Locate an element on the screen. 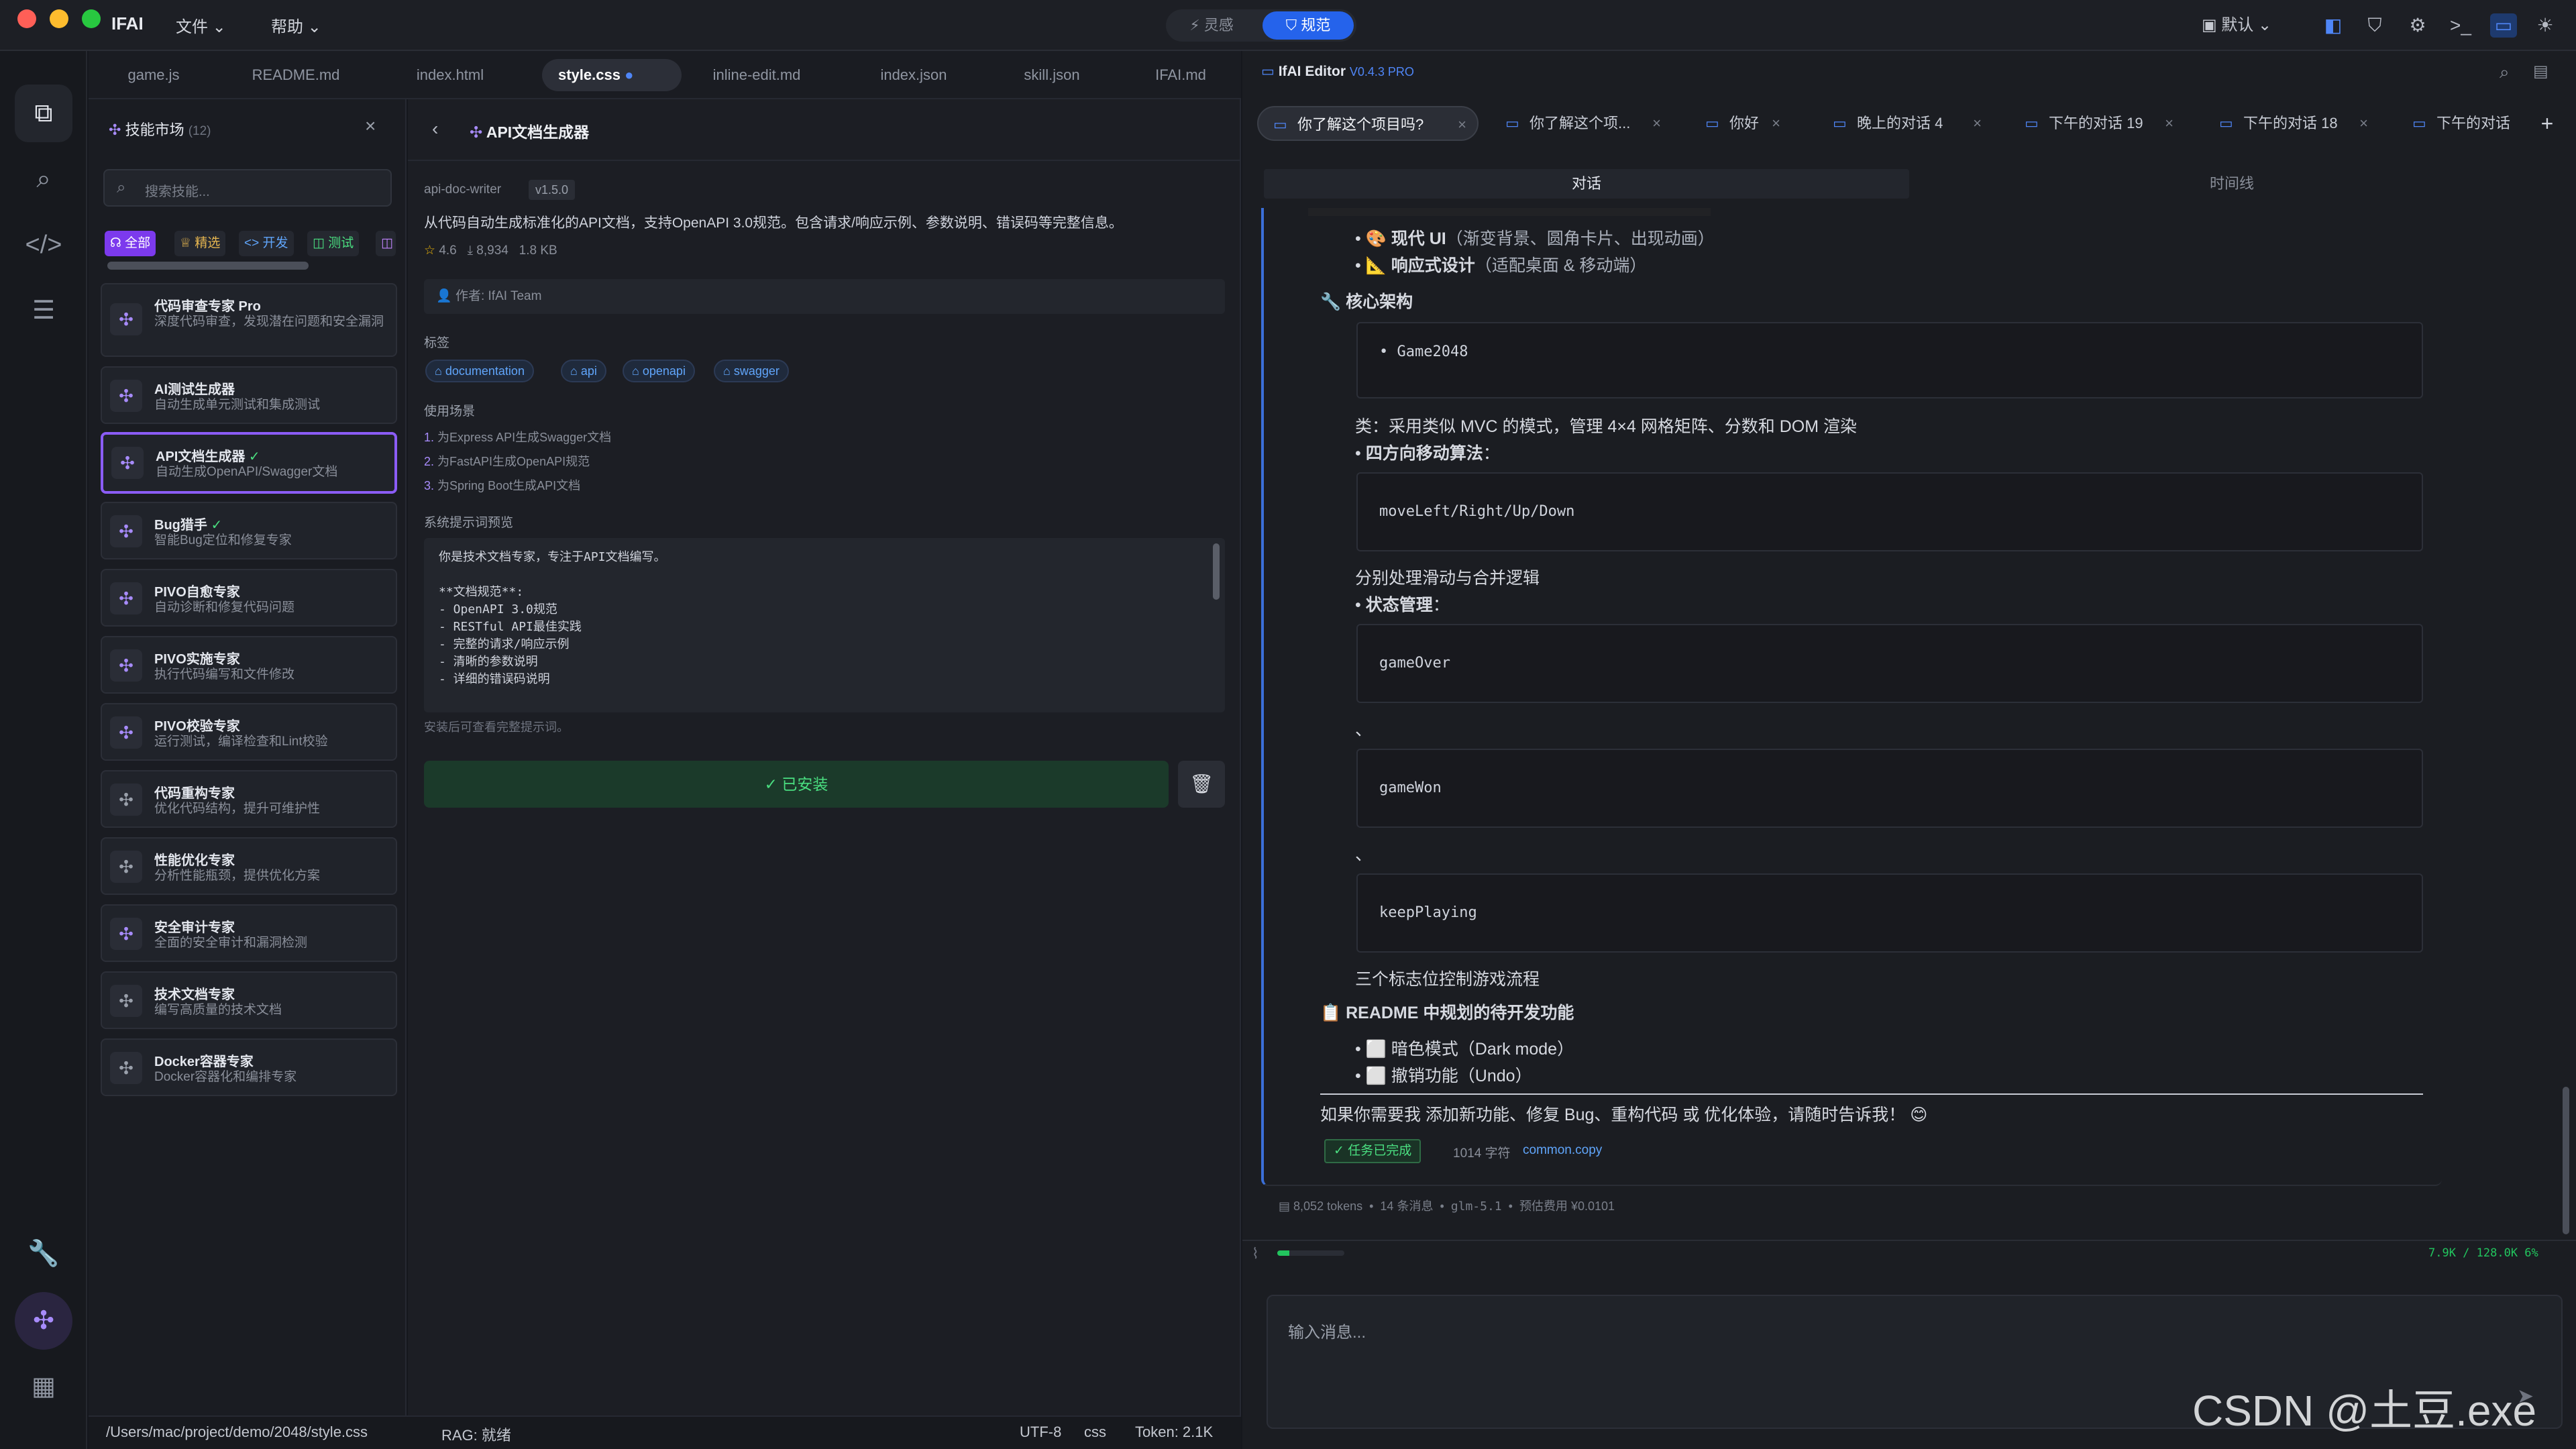 The width and height of the screenshot is (2576, 1449). skill-name: Bug猎手 ✓ is located at coordinates (188, 523).